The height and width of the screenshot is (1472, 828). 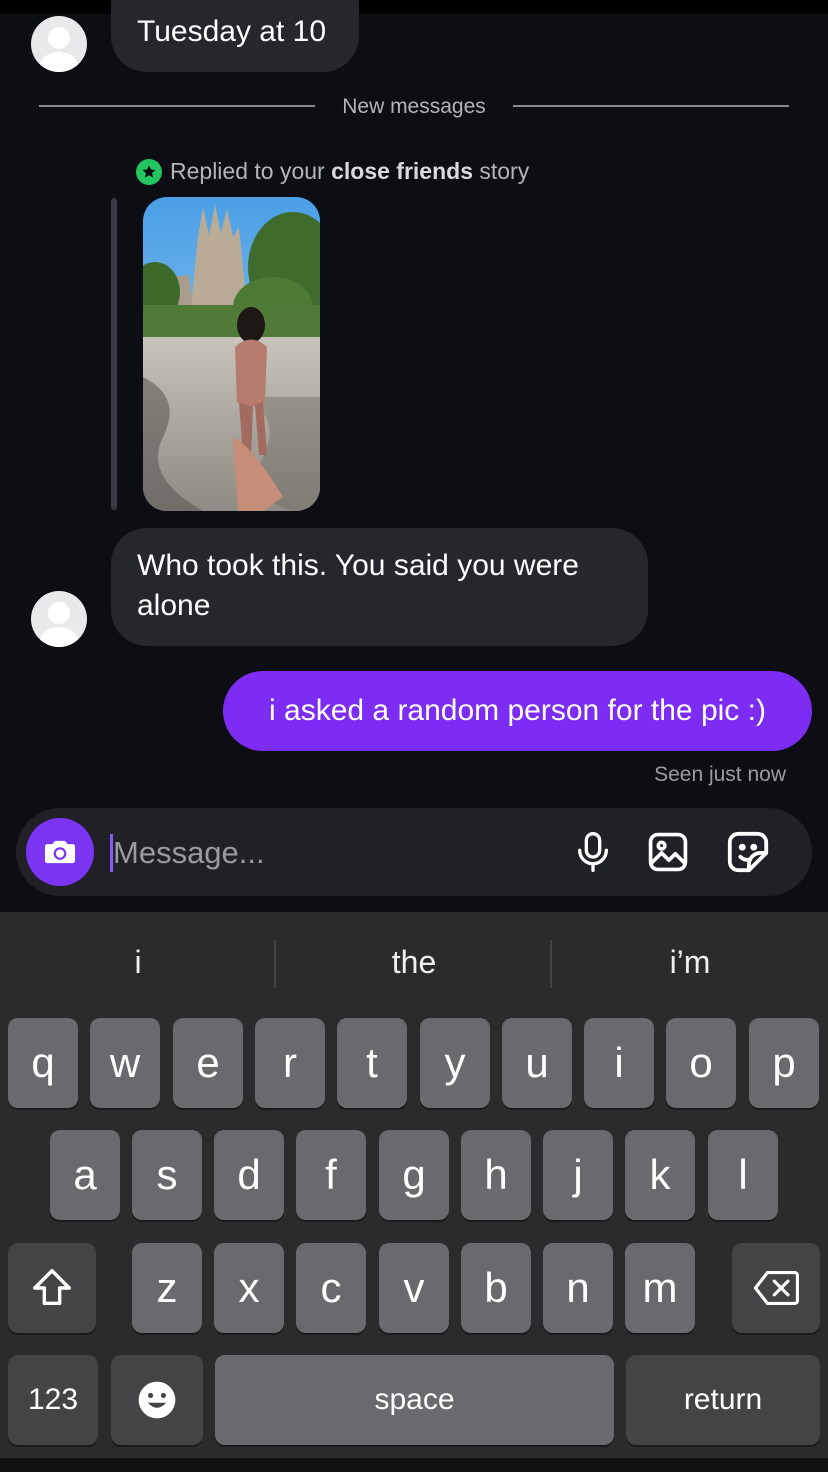 What do you see at coordinates (455, 1063) in the screenshot?
I see `key-y: y` at bounding box center [455, 1063].